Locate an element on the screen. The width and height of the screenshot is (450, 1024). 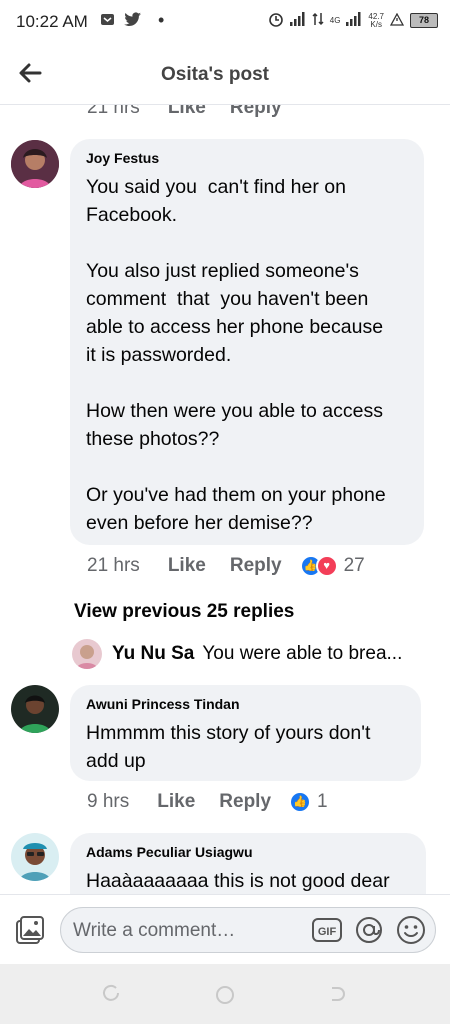
gif-label: GIF is located at coordinates (327, 932).